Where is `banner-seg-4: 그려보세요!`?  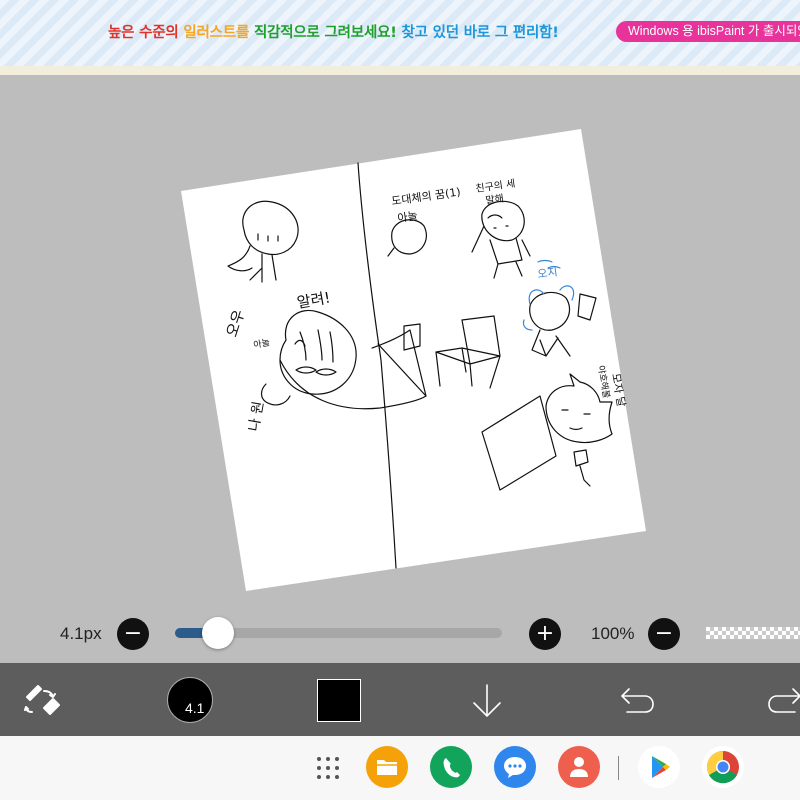
banner-seg-4: 그려보세요! is located at coordinates (363, 33).